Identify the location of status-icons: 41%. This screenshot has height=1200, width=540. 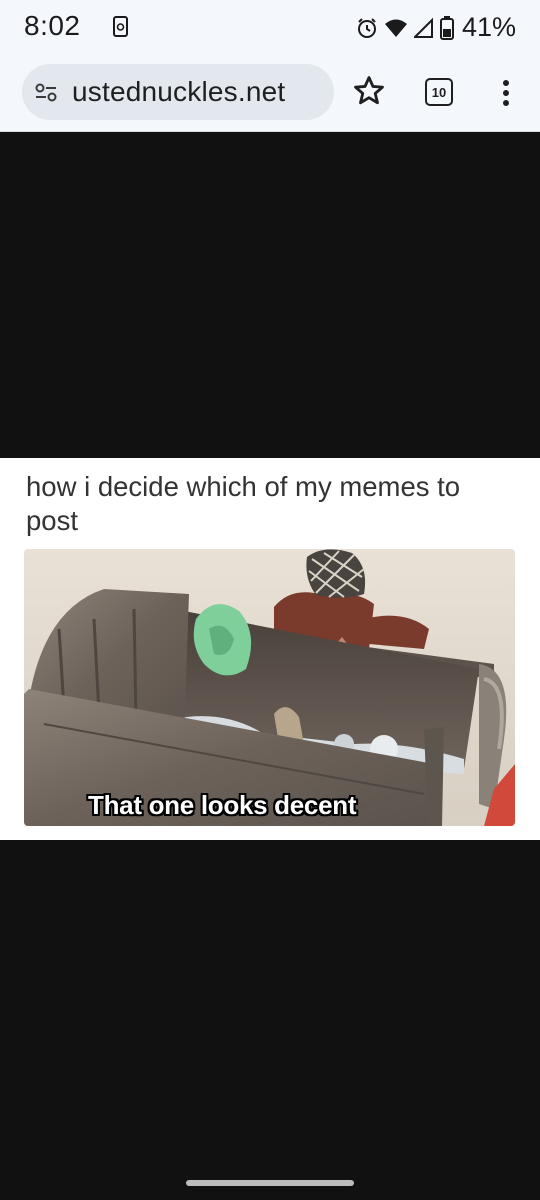
(436, 27).